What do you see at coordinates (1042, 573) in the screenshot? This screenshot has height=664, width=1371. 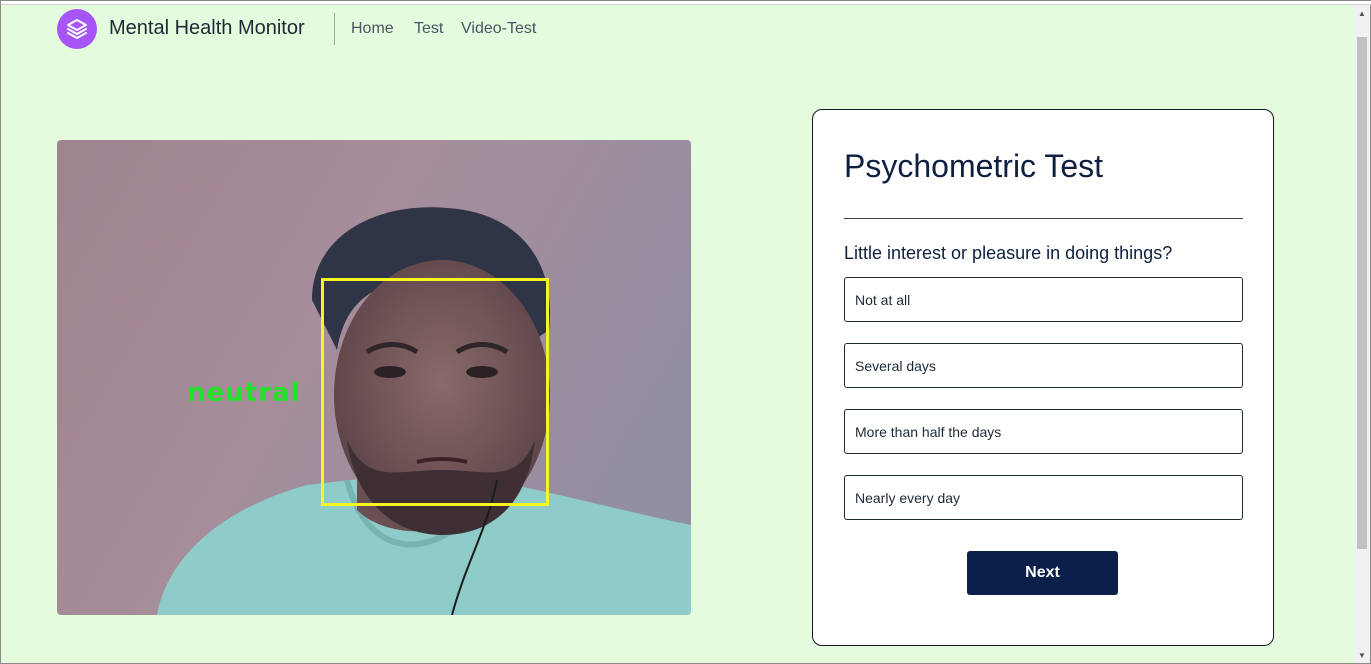 I see `next-button: Next` at bounding box center [1042, 573].